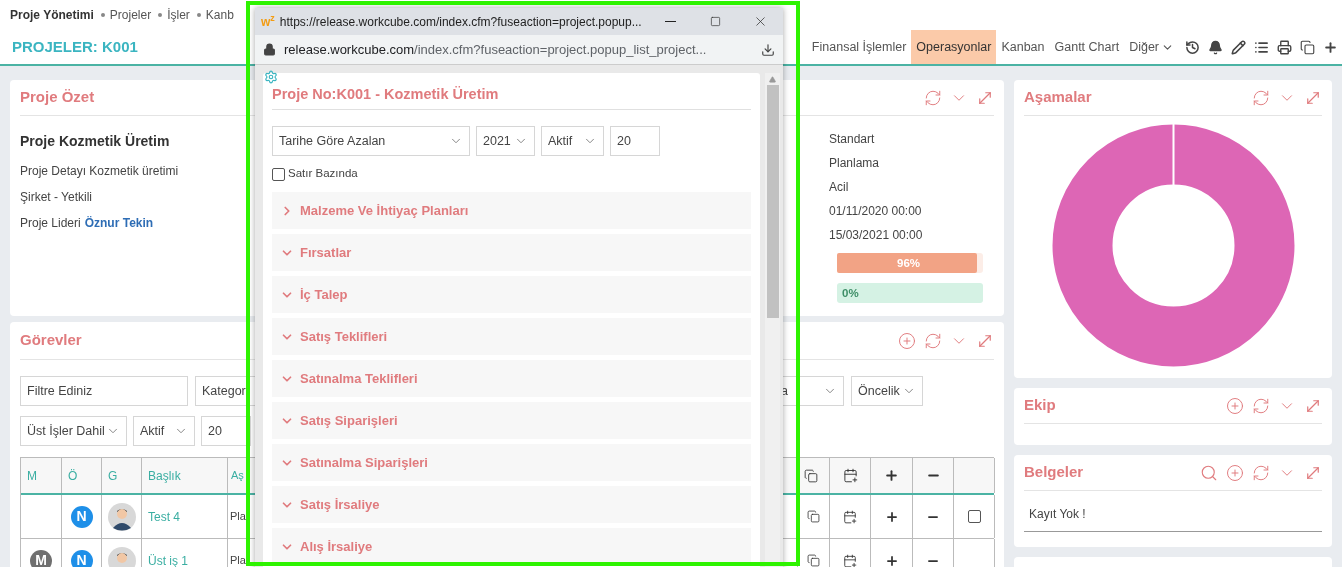  I want to click on scroll-up-icon, so click(772, 79).